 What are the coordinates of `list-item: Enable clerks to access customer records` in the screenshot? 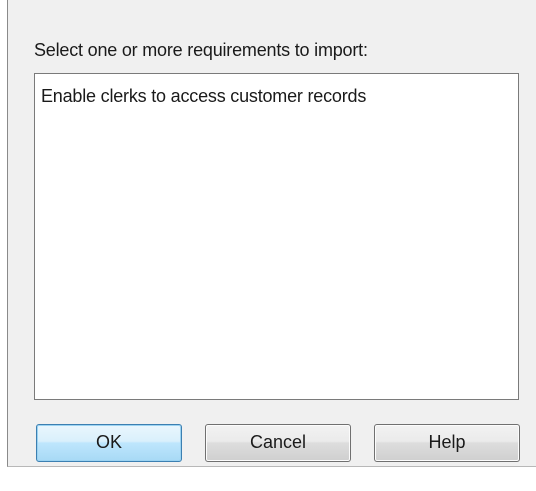 It's located at (276, 90).